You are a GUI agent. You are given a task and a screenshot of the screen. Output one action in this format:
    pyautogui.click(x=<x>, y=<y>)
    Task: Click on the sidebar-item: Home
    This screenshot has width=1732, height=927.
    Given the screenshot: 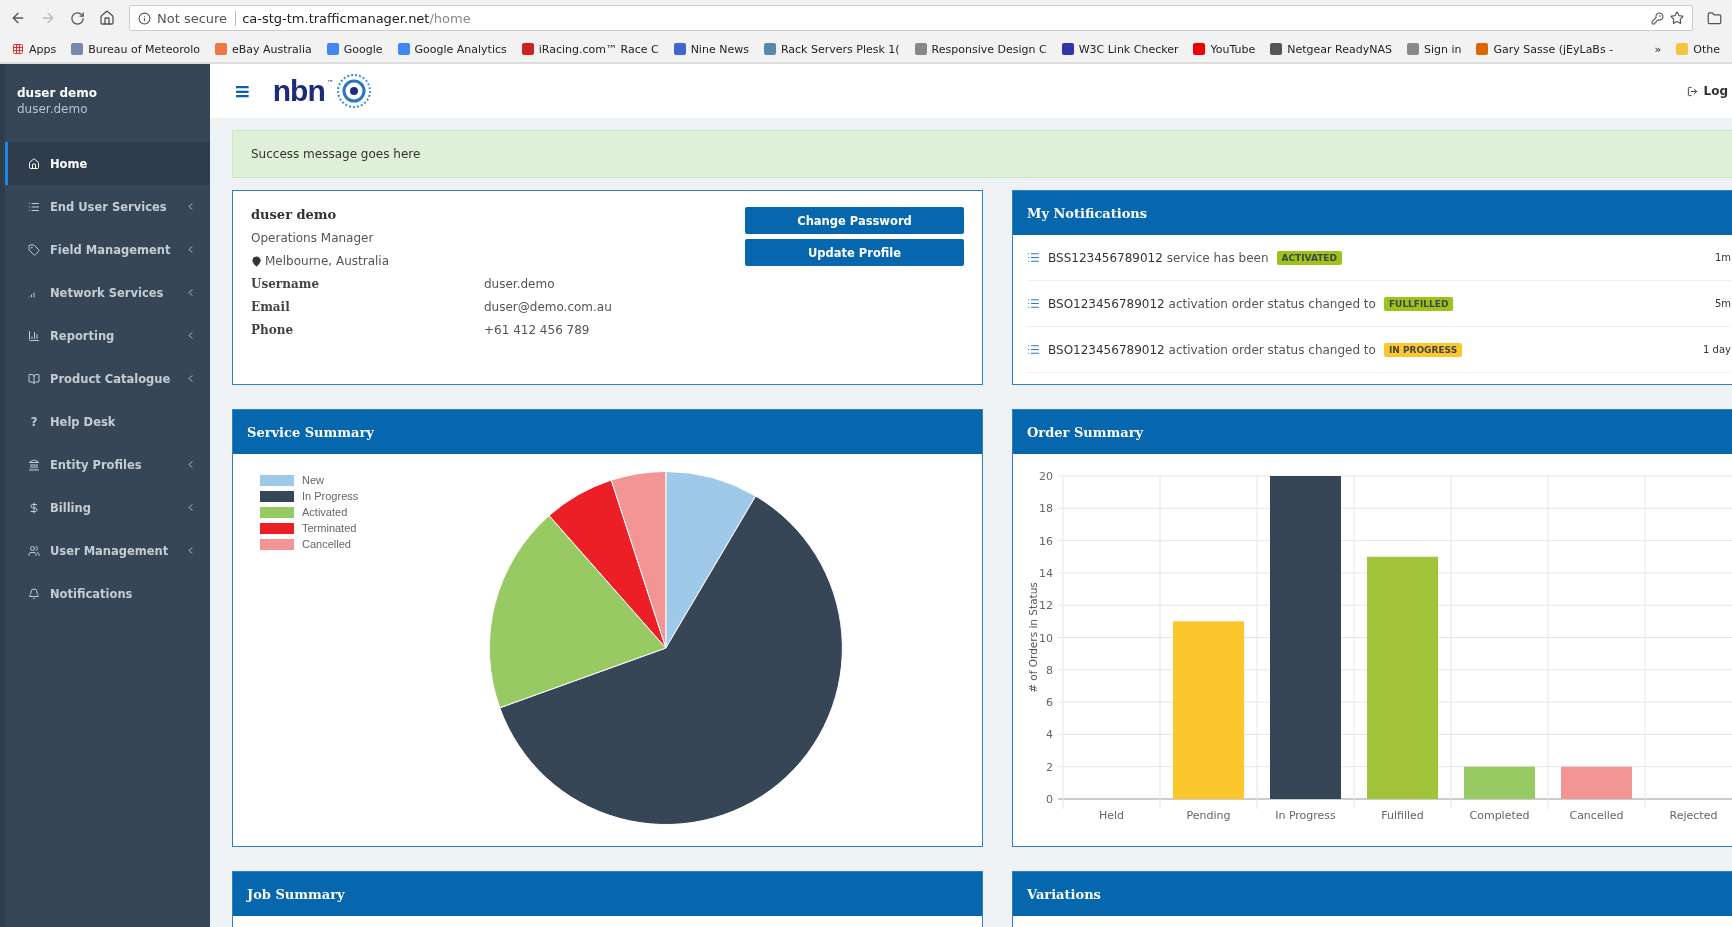 What is the action you would take?
    pyautogui.click(x=107, y=163)
    